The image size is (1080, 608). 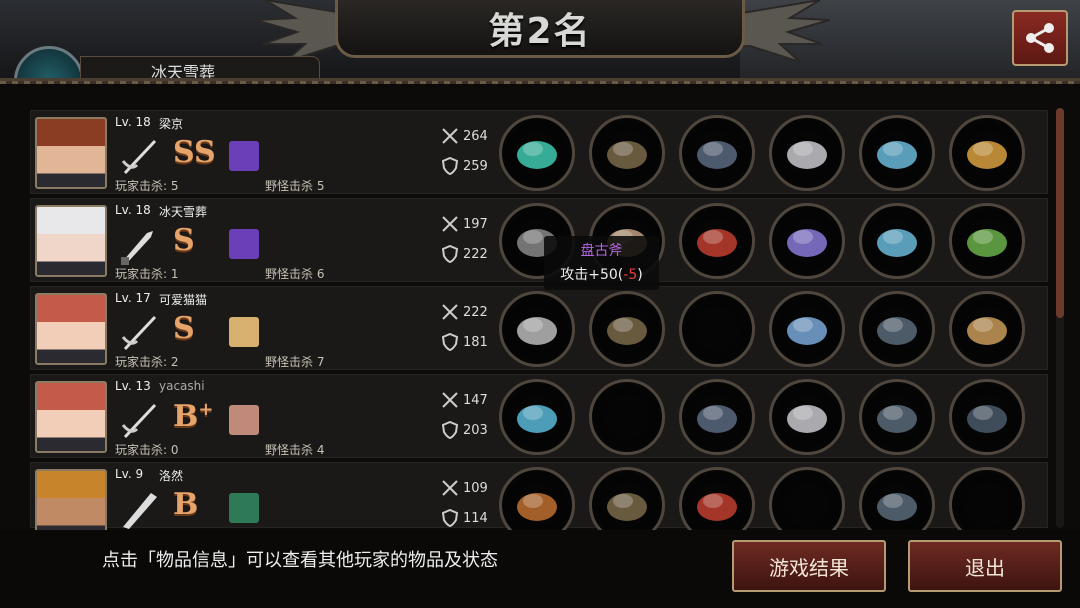 I want to click on share-button, so click(x=1040, y=38).